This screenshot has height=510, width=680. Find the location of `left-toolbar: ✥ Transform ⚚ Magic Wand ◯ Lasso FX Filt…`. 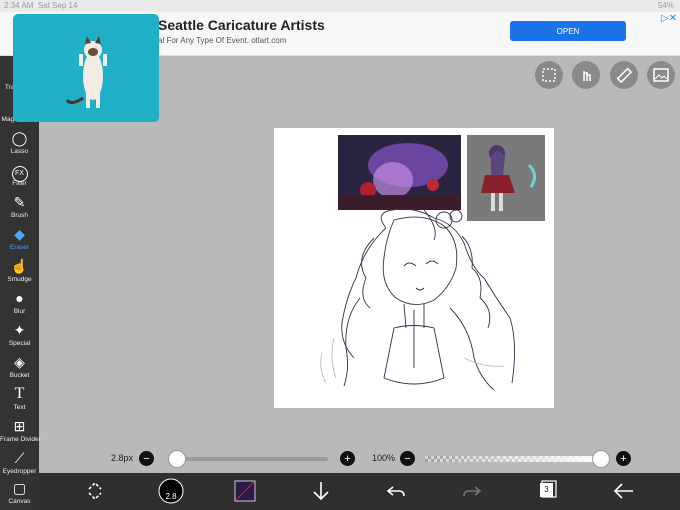

left-toolbar: ✥ Transform ⚚ Magic Wand ◯ Lasso FX Filt… is located at coordinates (20, 283).